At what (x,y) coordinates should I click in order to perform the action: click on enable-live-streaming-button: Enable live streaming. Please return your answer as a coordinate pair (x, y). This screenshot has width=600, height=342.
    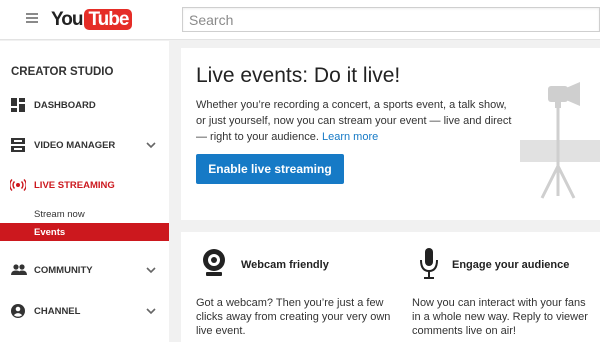
    Looking at the image, I should click on (270, 169).